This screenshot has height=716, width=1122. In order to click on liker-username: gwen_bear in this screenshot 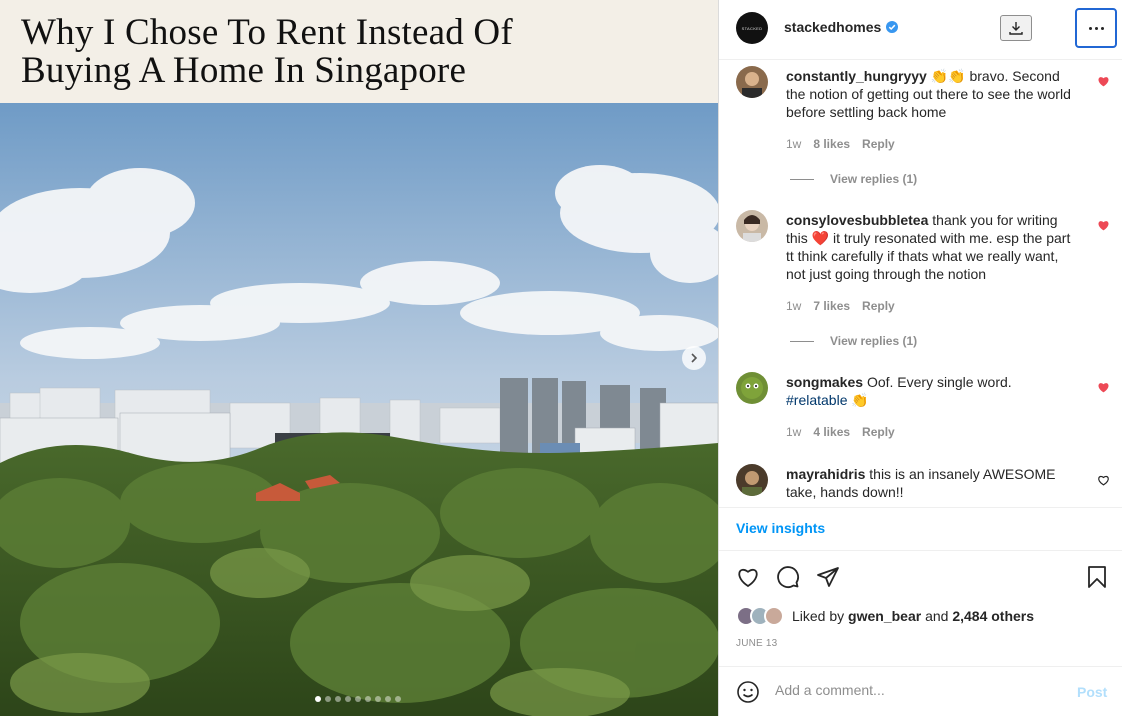, I will do `click(884, 616)`.